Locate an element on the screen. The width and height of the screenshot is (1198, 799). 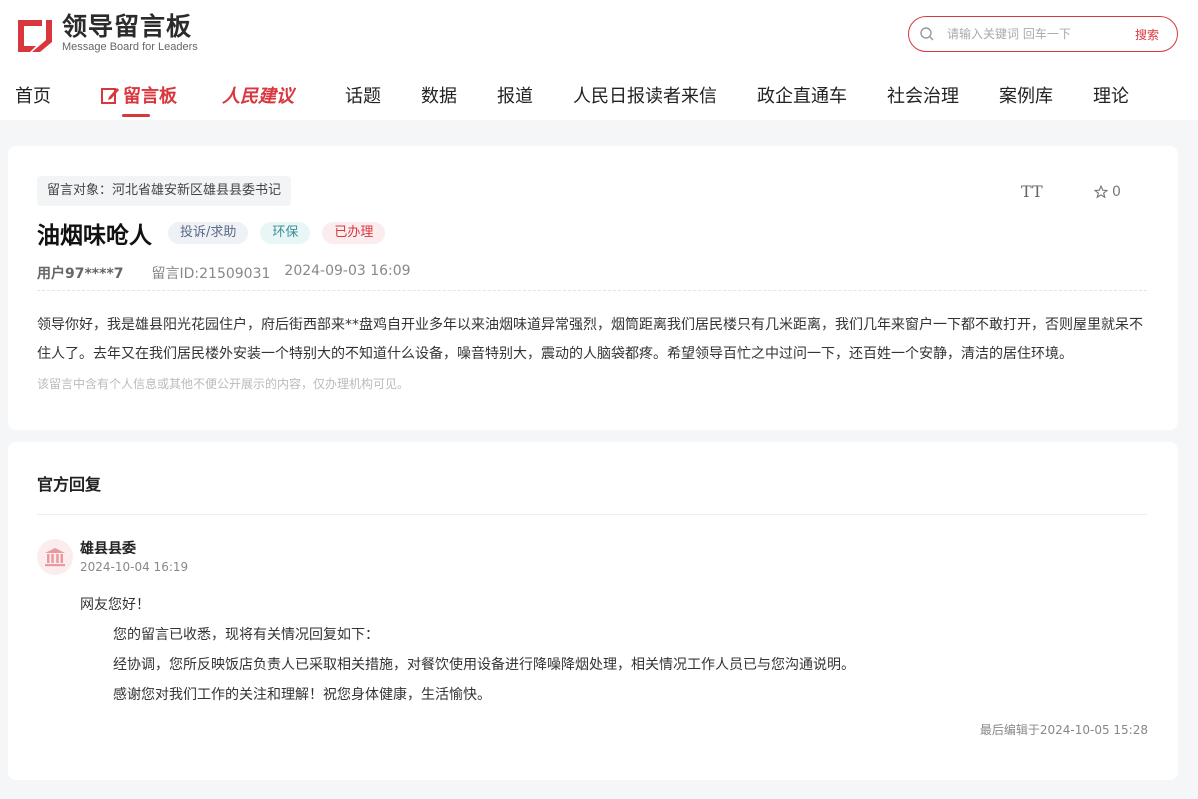
favorite-button: 0 is located at coordinates (1107, 192).